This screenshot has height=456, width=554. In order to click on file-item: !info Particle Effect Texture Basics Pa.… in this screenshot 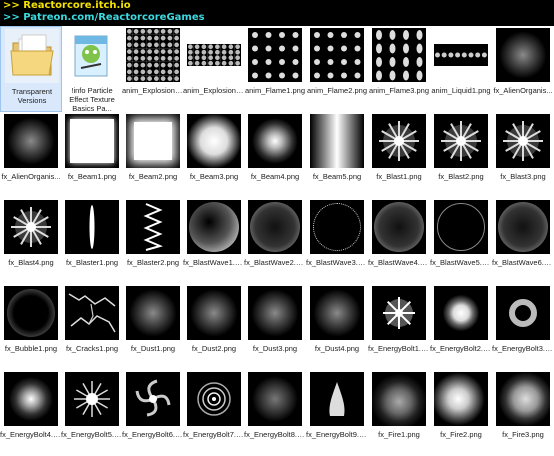, I will do `click(92, 69)`.